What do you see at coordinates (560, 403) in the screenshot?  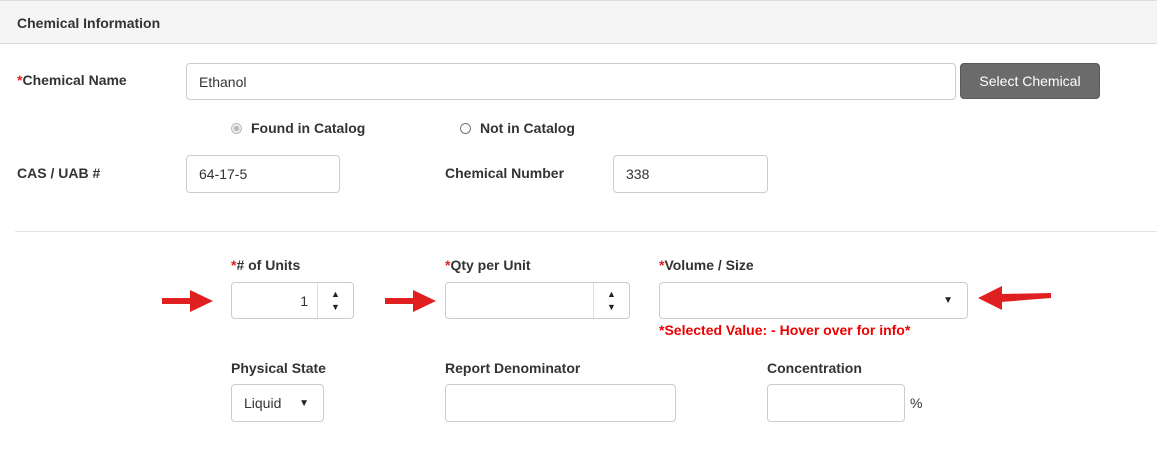 I see `report-denominator-input` at bounding box center [560, 403].